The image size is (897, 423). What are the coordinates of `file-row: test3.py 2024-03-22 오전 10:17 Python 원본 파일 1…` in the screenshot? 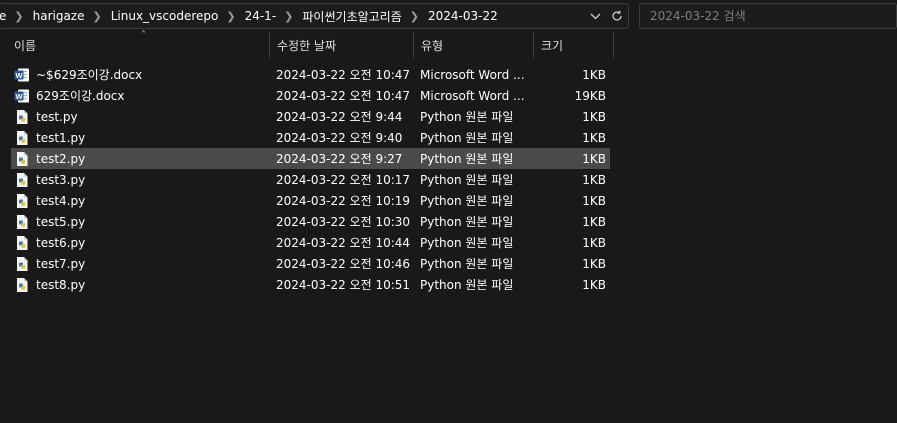 It's located at (310, 179).